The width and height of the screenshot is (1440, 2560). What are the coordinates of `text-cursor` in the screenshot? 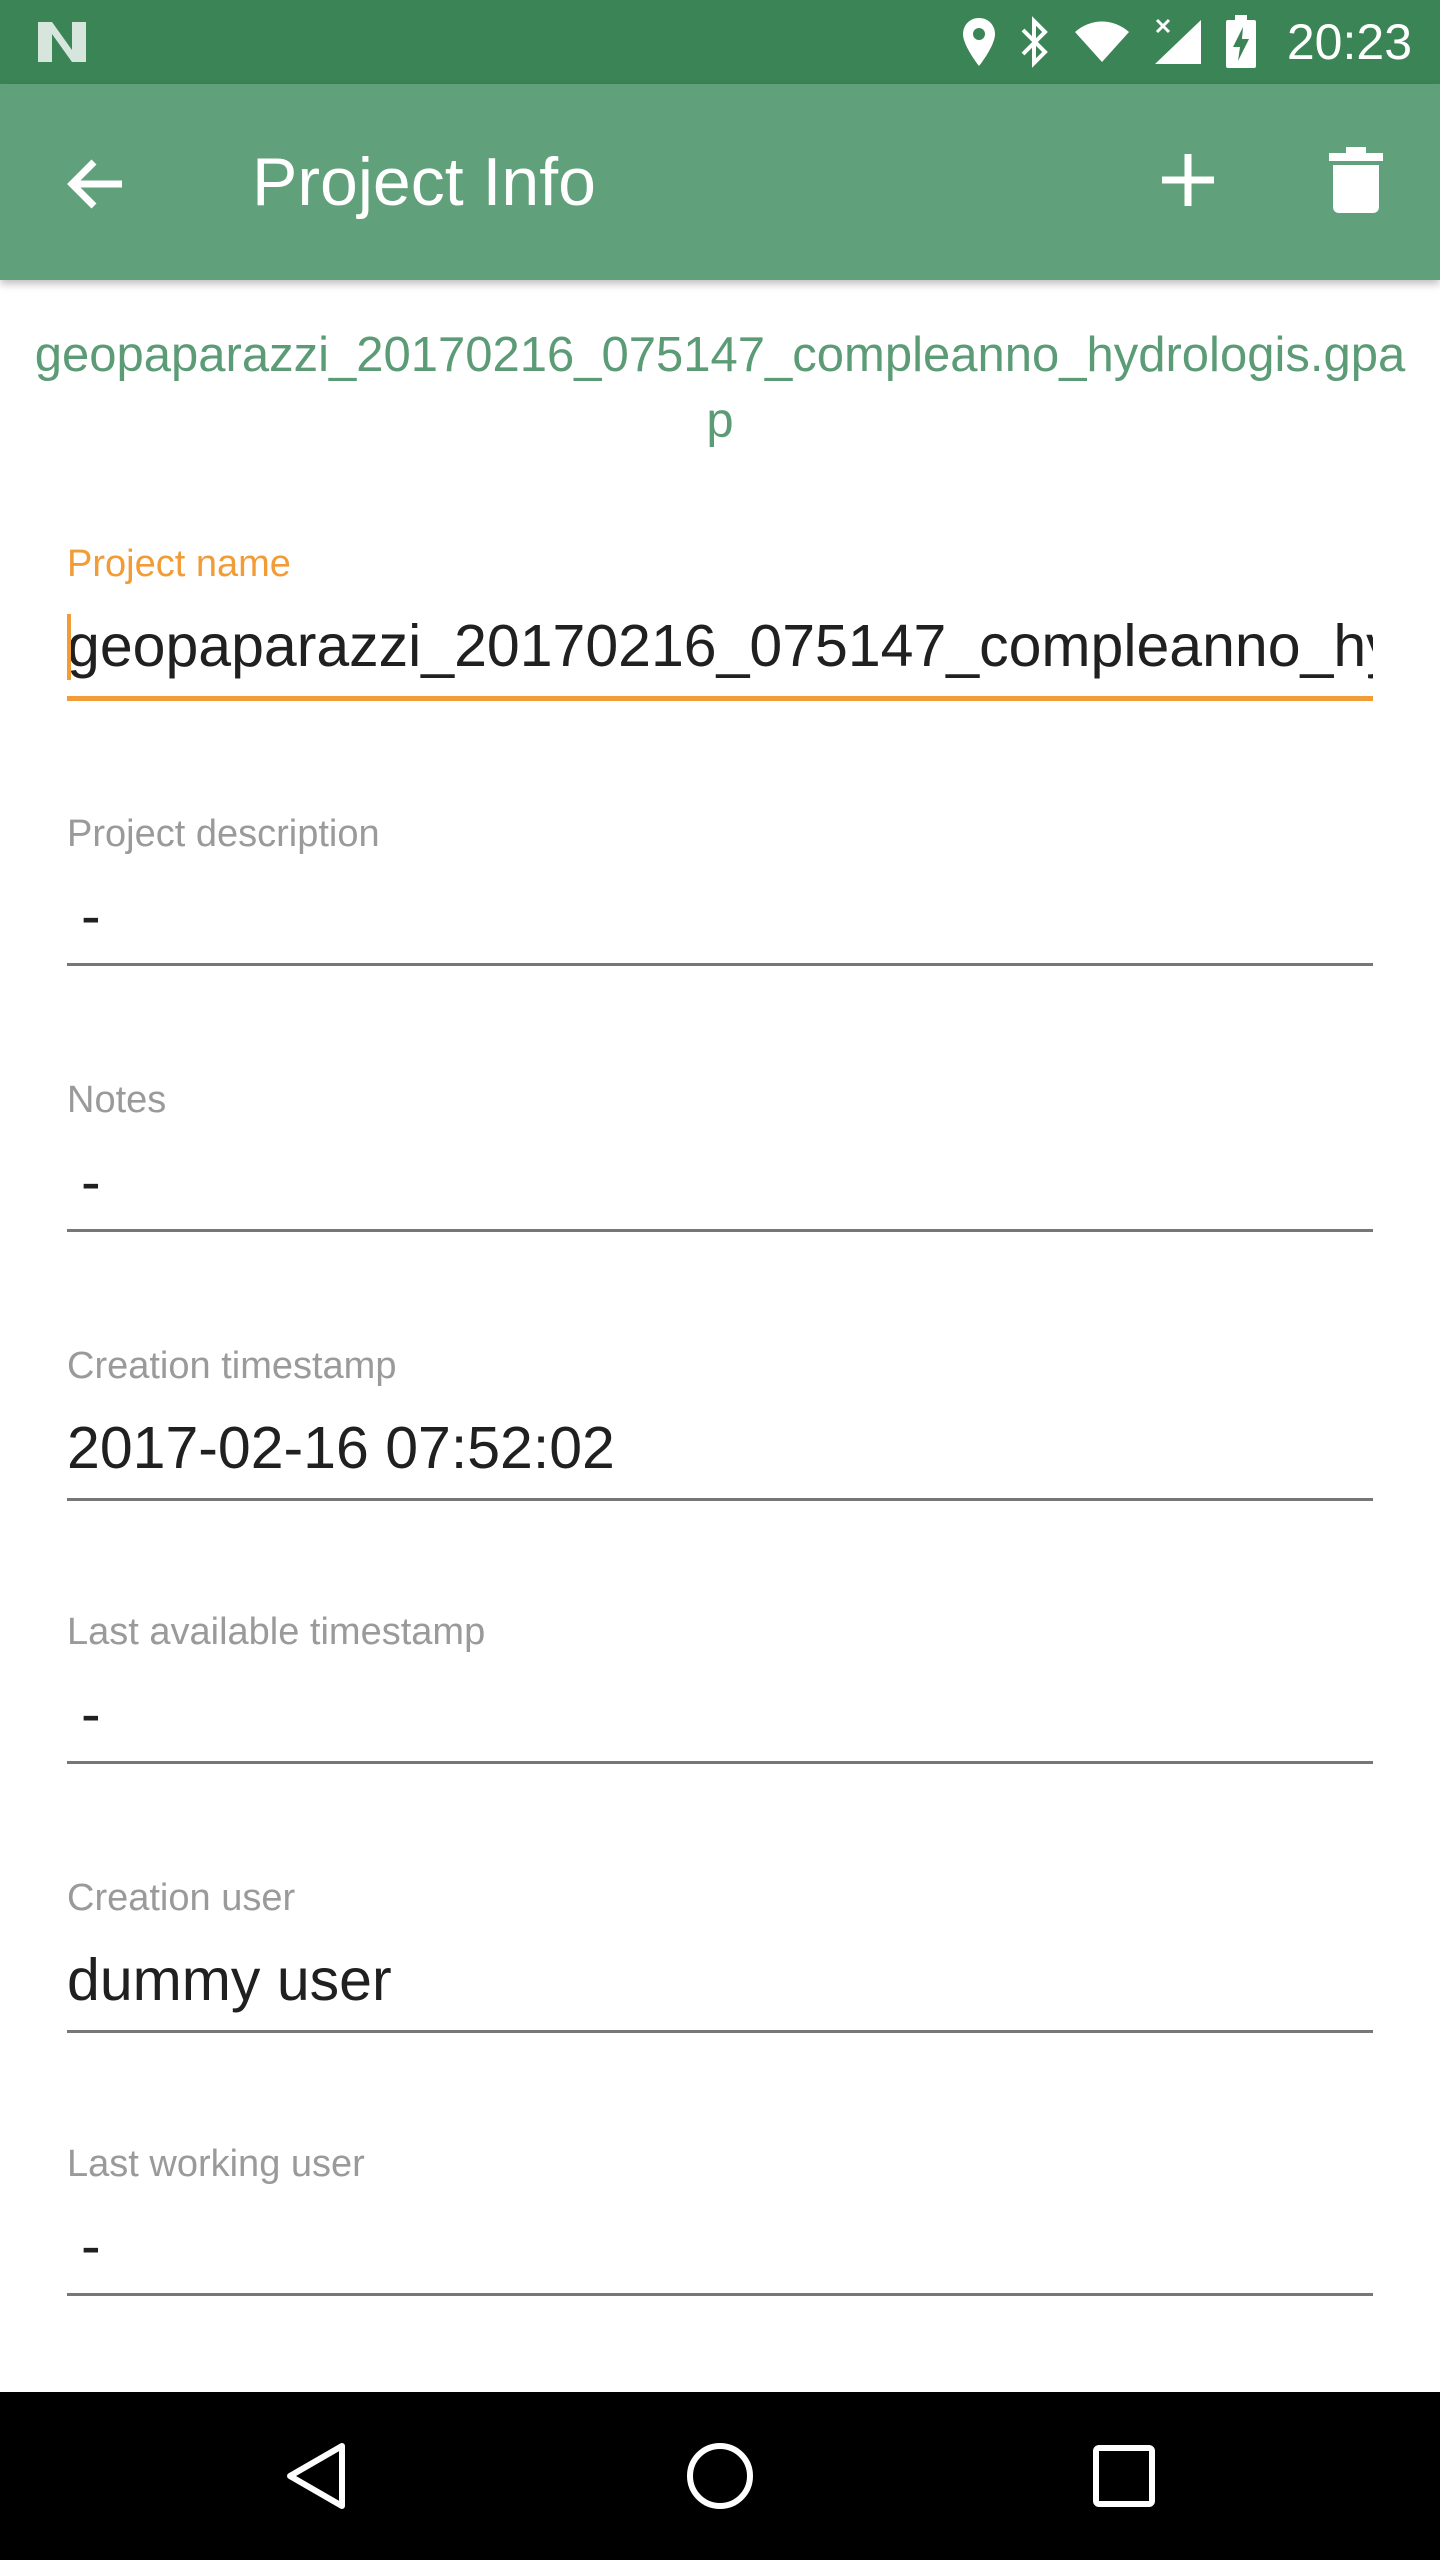 It's located at (69, 647).